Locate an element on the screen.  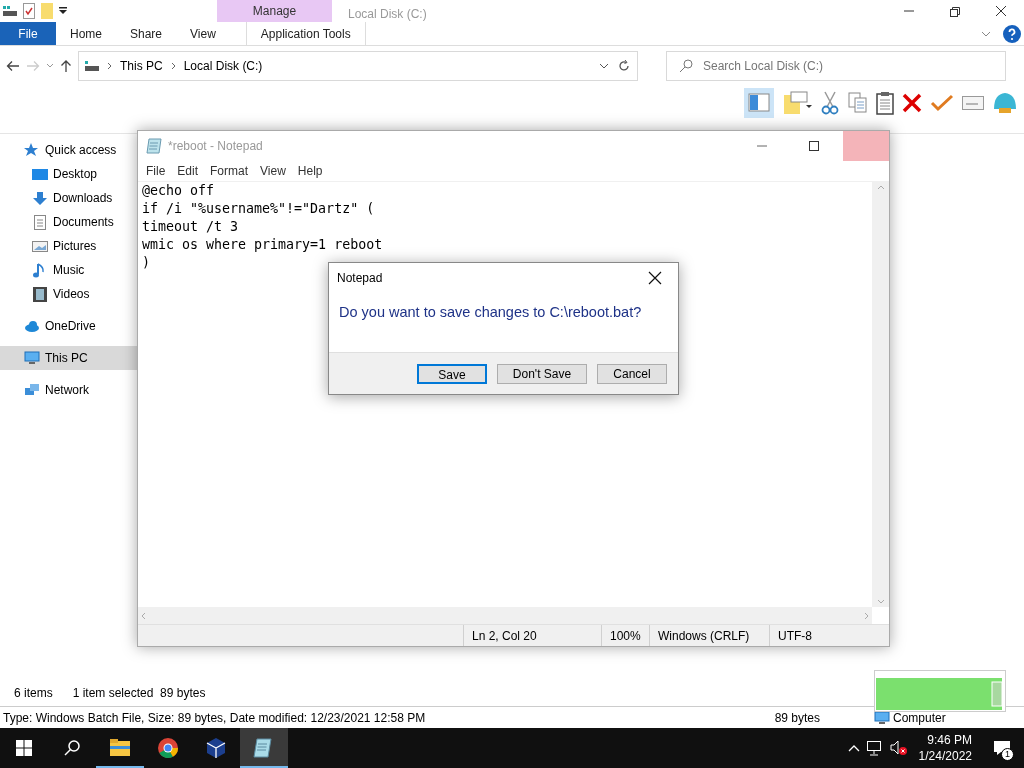
nav-item: Quick access is located at coordinates (68, 150).